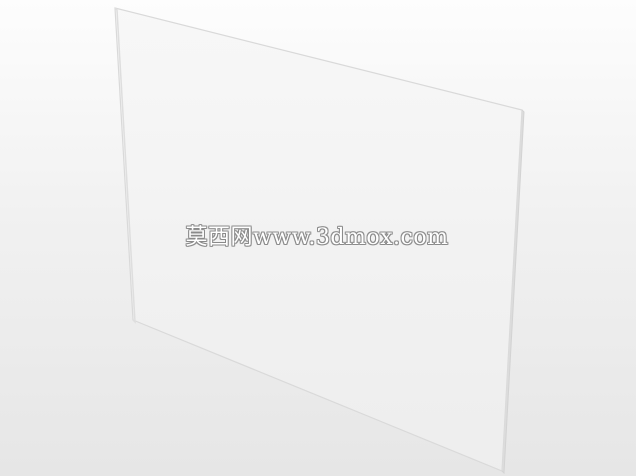 Image resolution: width=636 pixels, height=476 pixels. What do you see at coordinates (317, 237) in the screenshot?
I see `watermark-text: 莫西网www.3dmox.com` at bounding box center [317, 237].